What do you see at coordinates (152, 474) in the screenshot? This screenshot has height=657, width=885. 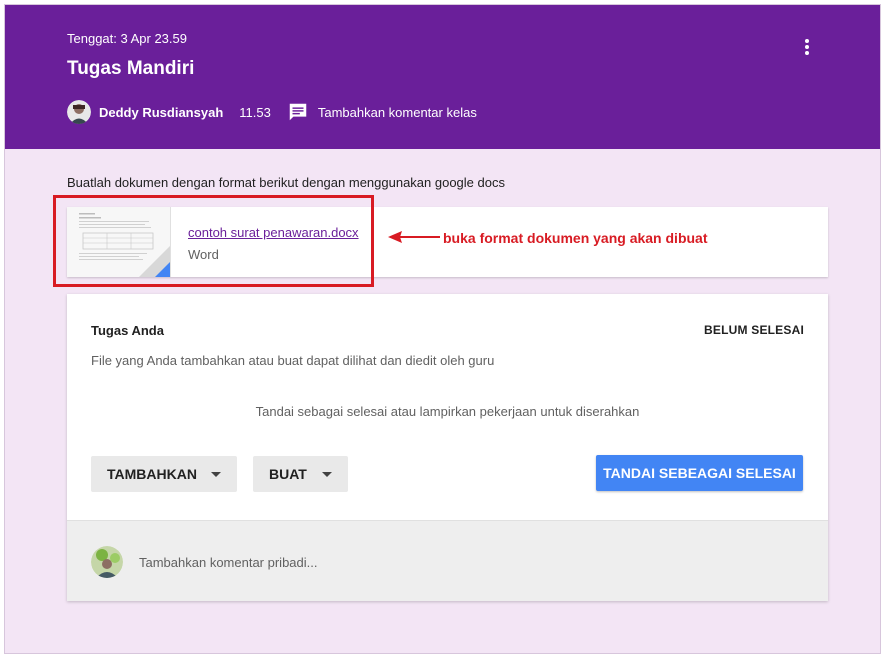 I see `add-attachment-label: TAMBAHKAN` at bounding box center [152, 474].